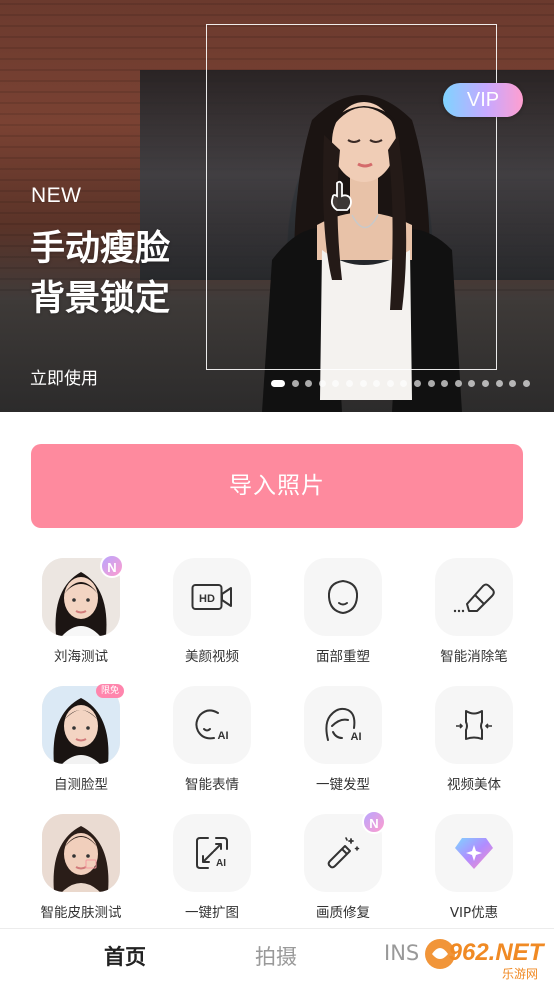 This screenshot has width=554, height=984. I want to click on watermark-site: 962.NET, so click(497, 952).